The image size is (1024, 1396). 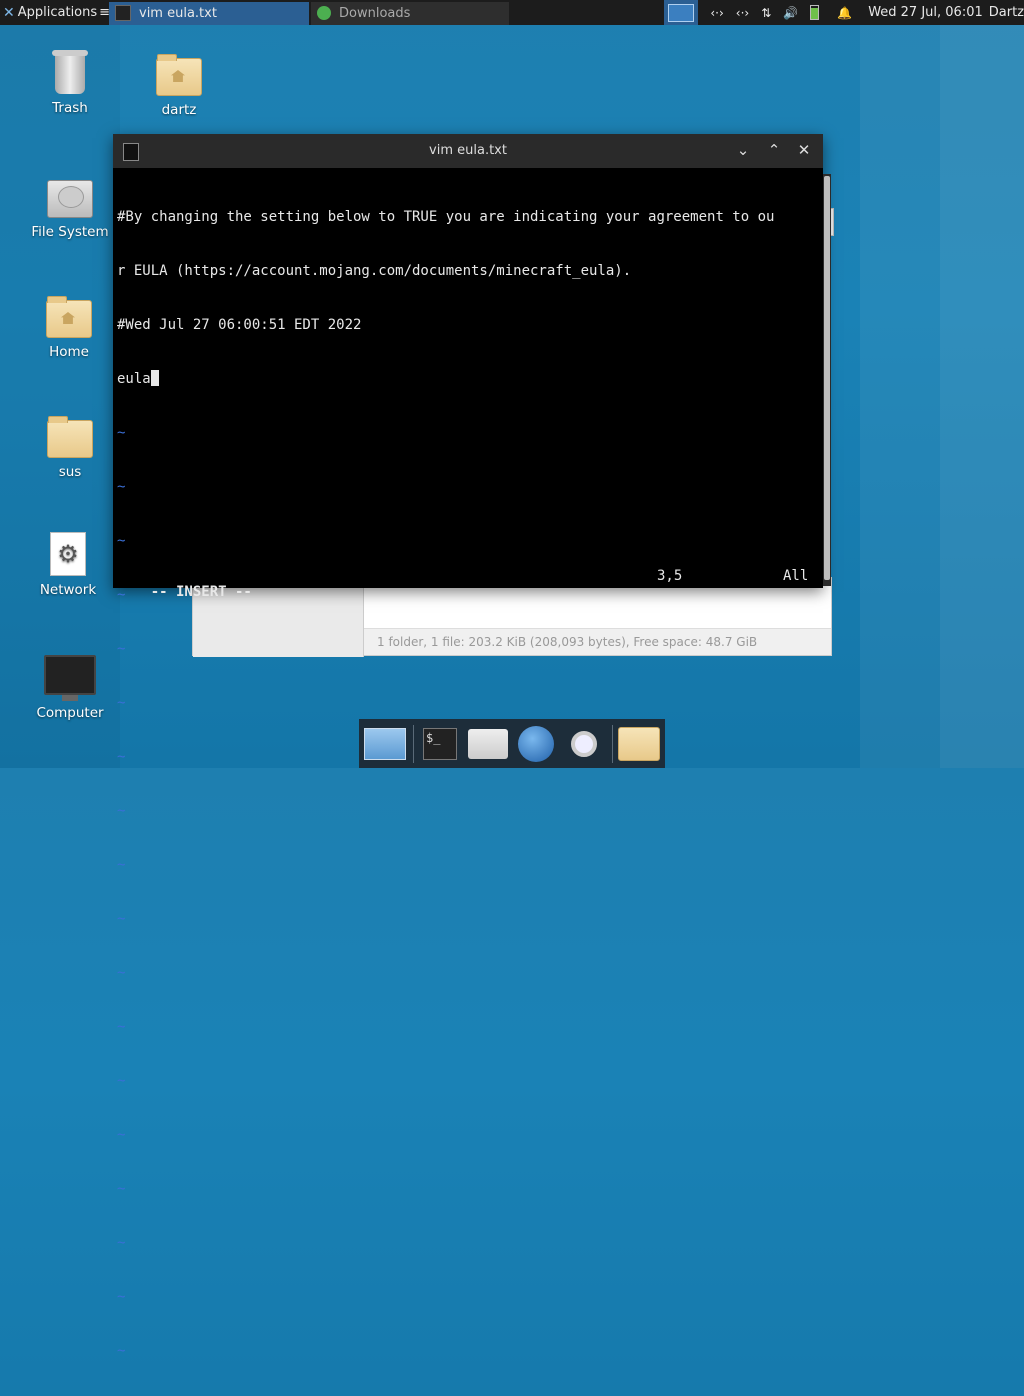 I want to click on desktop-icon-sus: sus, so click(x=70, y=448).